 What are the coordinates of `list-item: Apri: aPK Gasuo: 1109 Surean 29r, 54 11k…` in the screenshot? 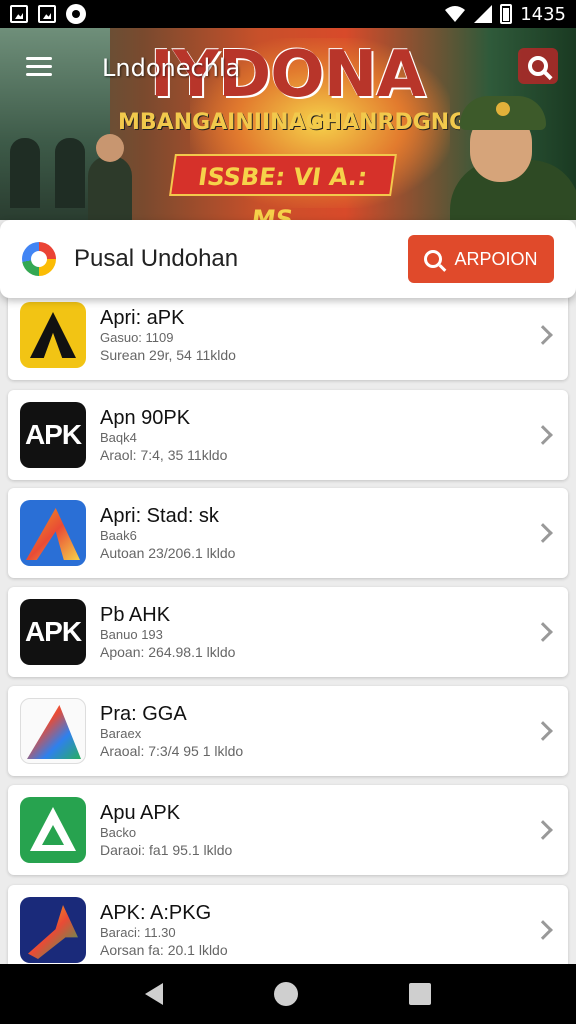 It's located at (288, 339).